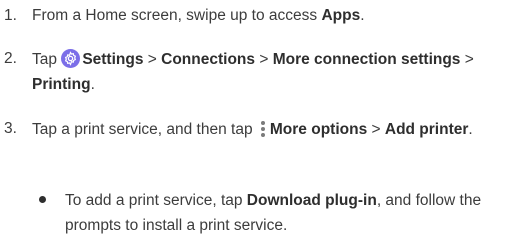 This screenshot has height=245, width=522. I want to click on ui-term-more-connection-settings: More connection settings, so click(366, 59).